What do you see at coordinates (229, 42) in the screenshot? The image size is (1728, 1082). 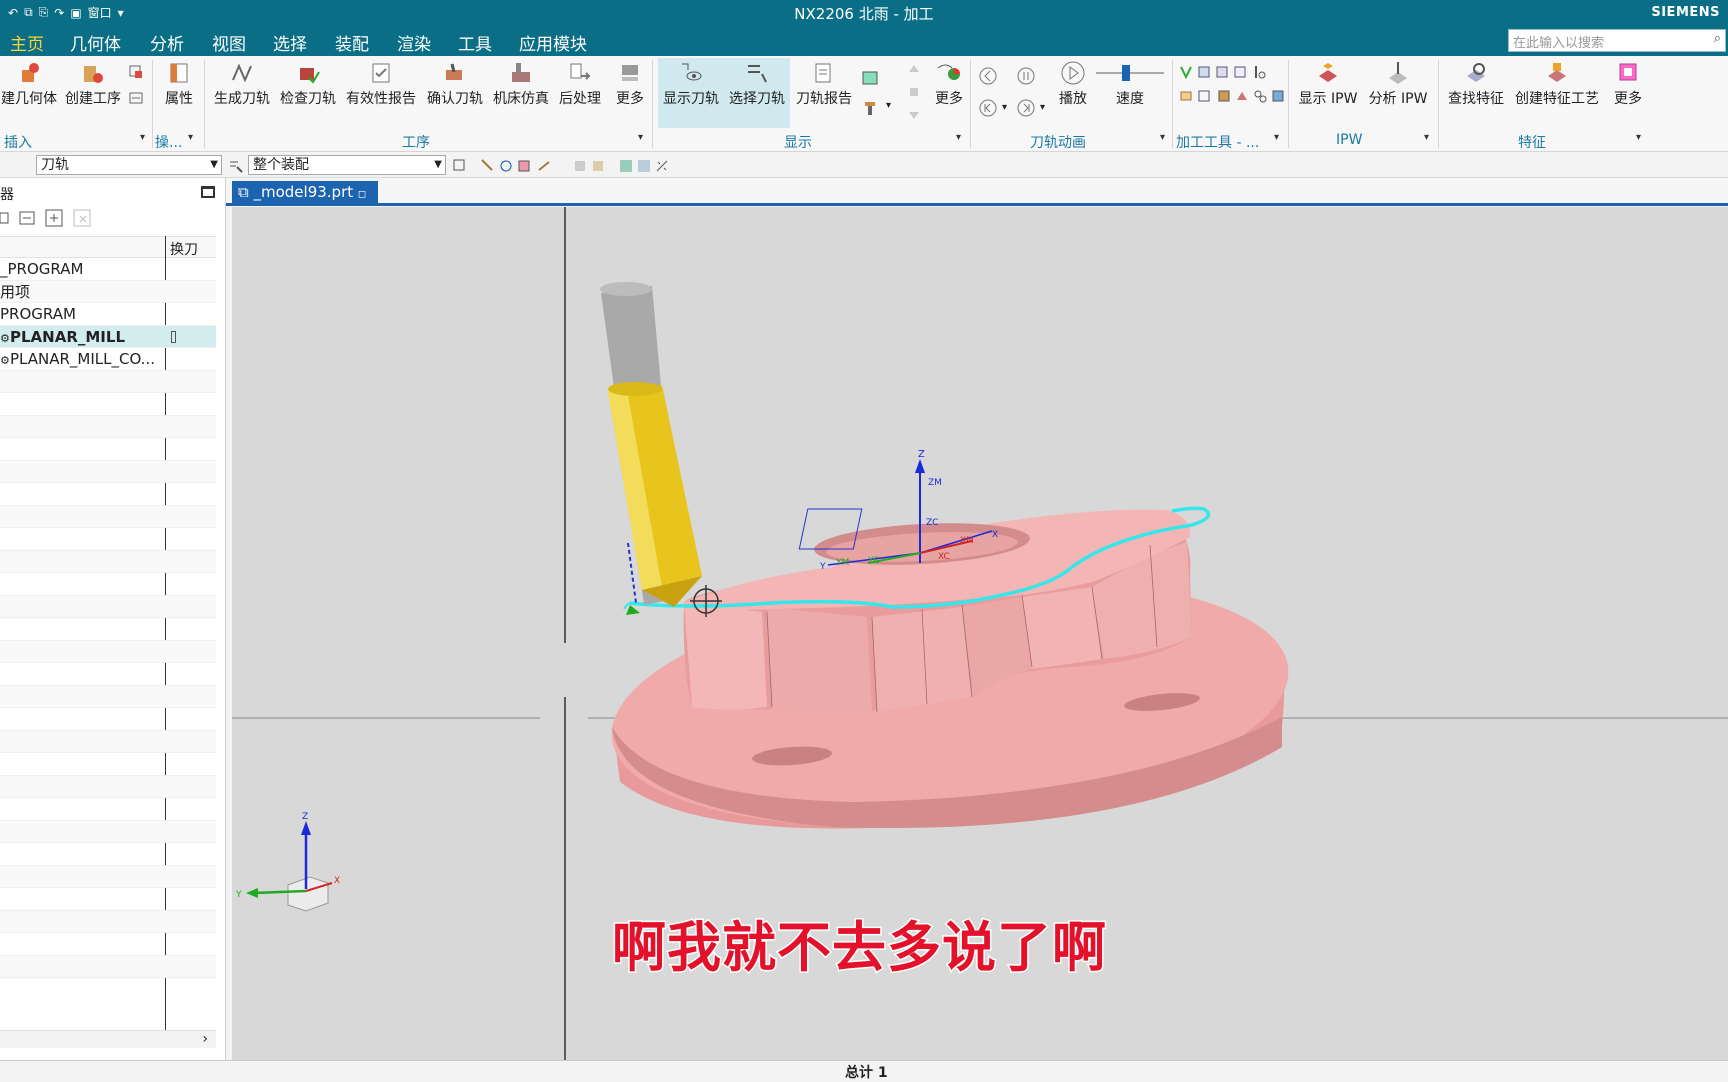 I see `menu-view: 视图` at bounding box center [229, 42].